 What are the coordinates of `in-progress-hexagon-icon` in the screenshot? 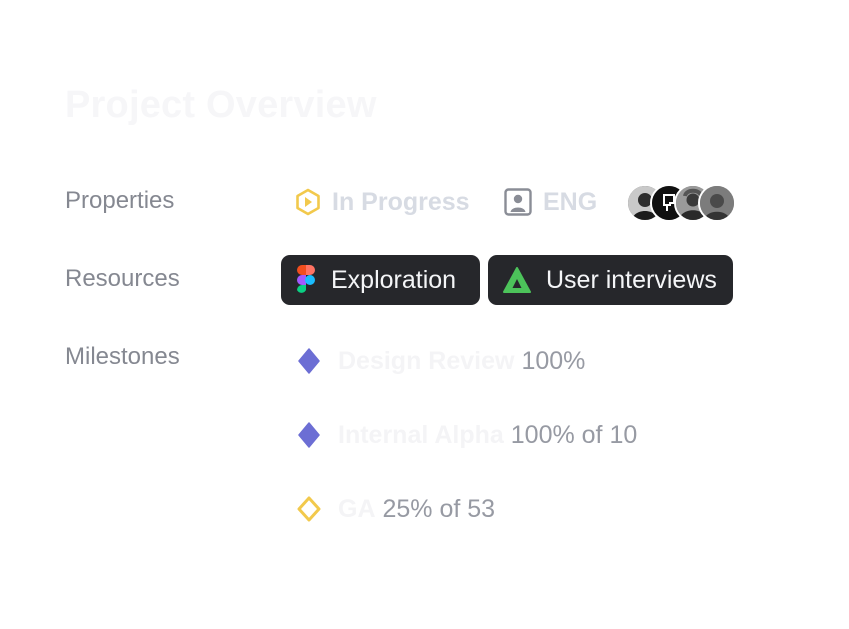 It's located at (308, 202).